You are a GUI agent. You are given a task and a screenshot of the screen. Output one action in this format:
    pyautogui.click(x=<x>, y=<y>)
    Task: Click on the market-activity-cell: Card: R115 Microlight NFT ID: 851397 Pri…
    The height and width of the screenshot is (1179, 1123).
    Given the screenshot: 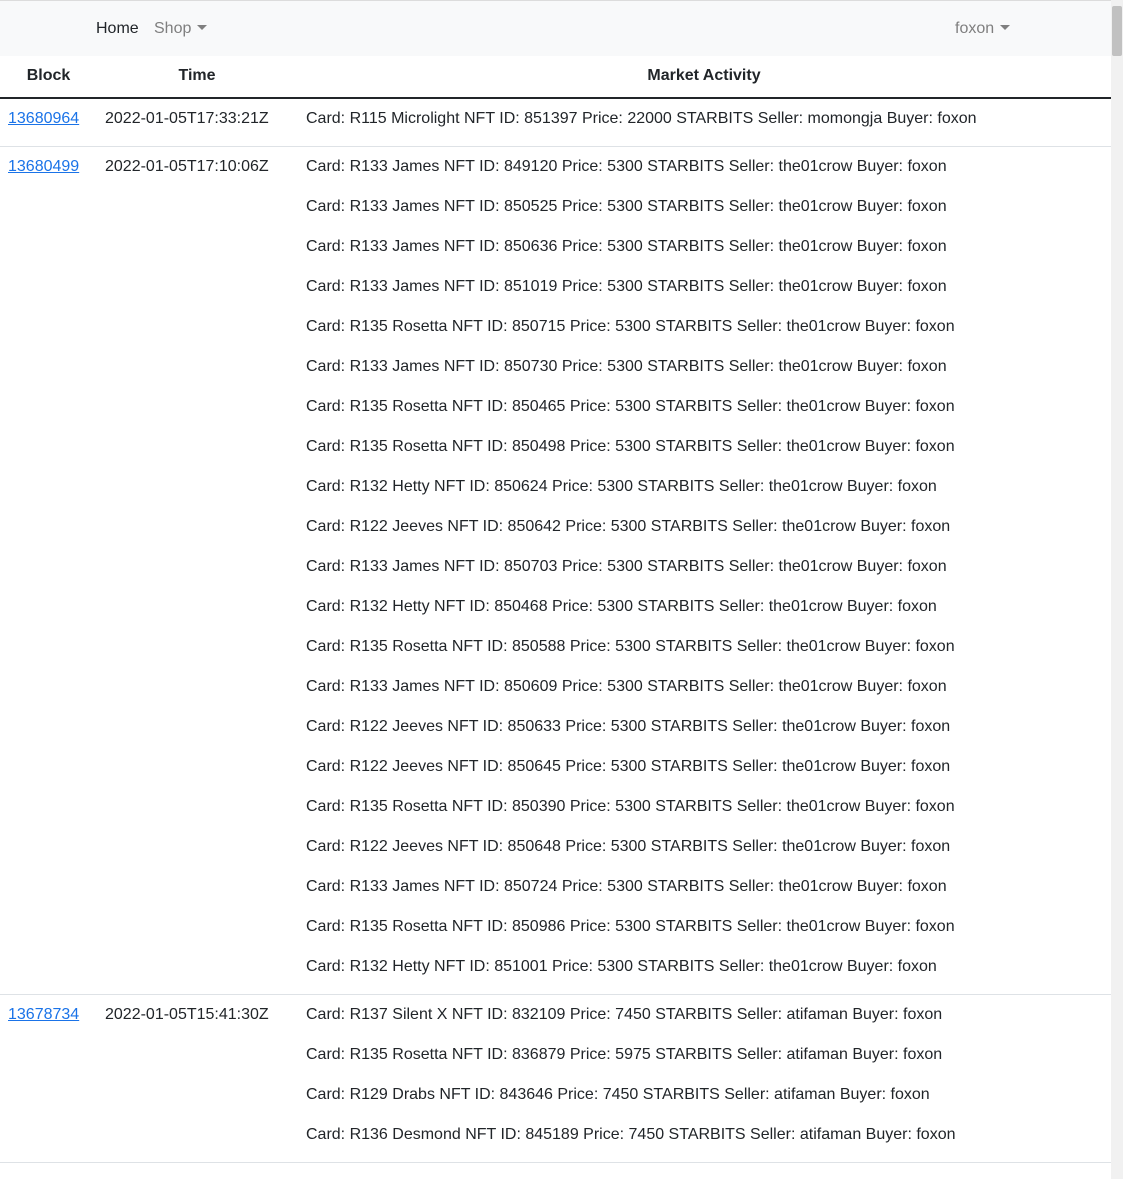 What is the action you would take?
    pyautogui.click(x=708, y=114)
    